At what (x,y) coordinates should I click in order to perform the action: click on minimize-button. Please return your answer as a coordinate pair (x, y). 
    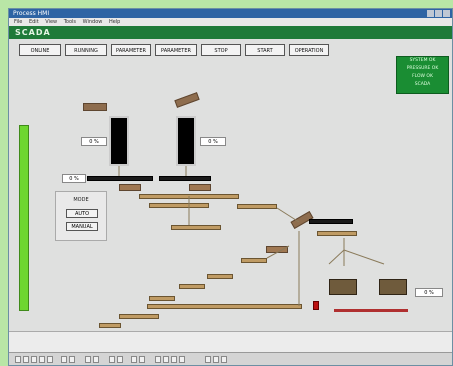
    Looking at the image, I should click on (430, 13).